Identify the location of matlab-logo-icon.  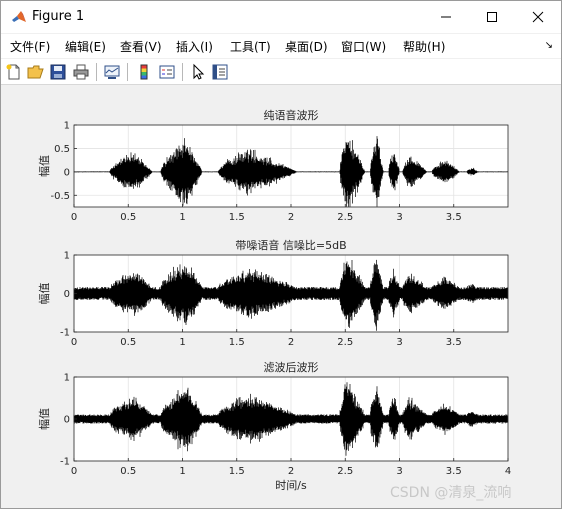
(19, 16).